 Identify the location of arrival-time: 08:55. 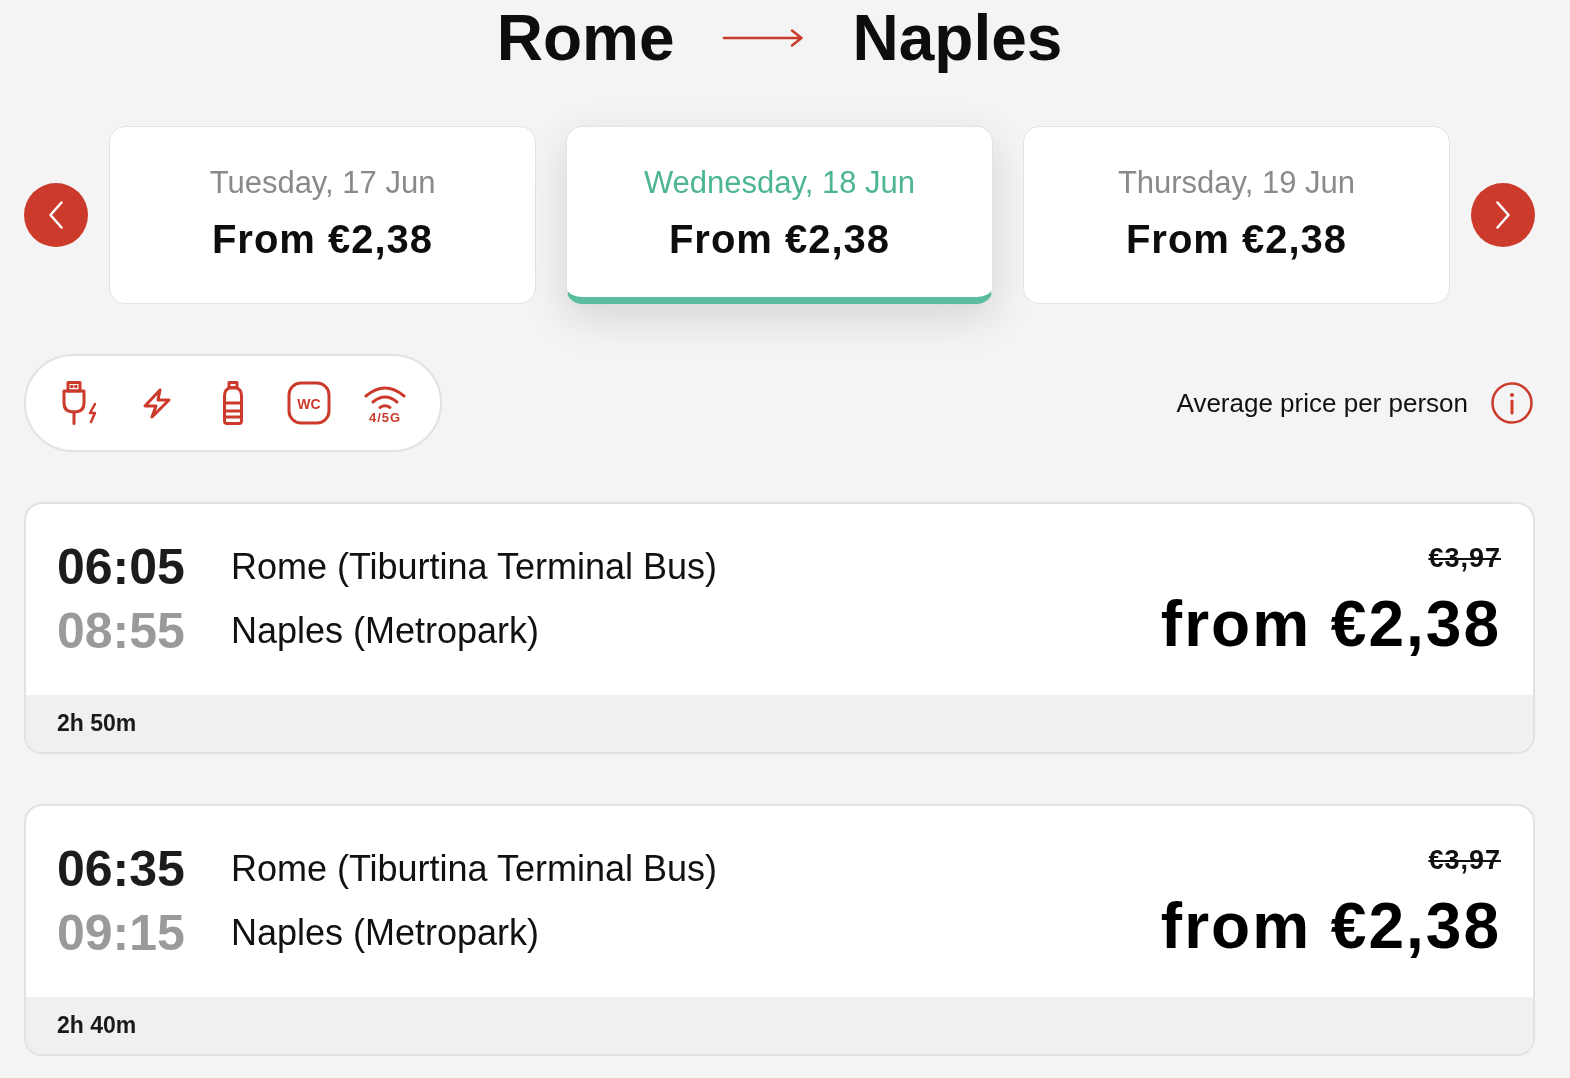
(121, 631).